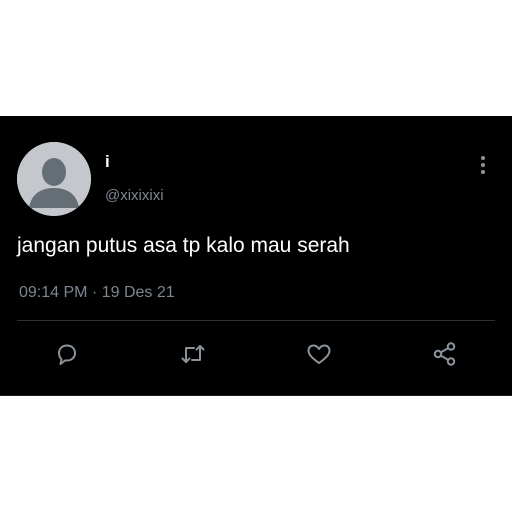 The image size is (512, 512). I want to click on tweet-text: jangan putus asa tp kalo mau serah, so click(183, 245).